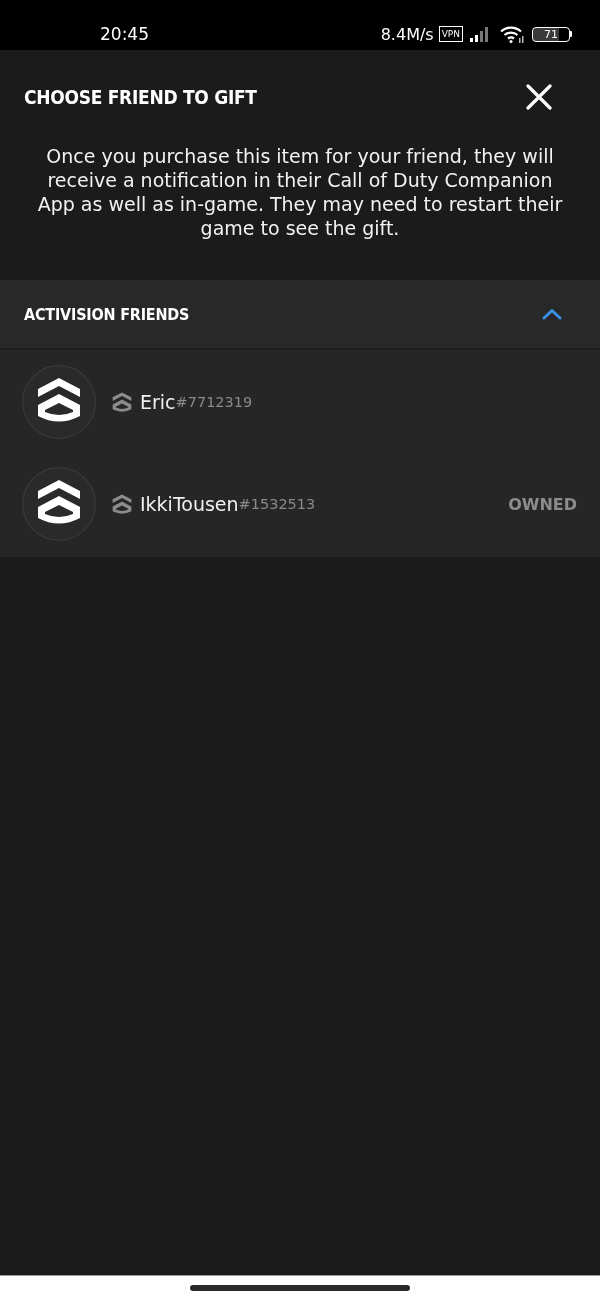 The width and height of the screenshot is (600, 1300). What do you see at coordinates (450, 34) in the screenshot?
I see `vpn-indicator: VPN` at bounding box center [450, 34].